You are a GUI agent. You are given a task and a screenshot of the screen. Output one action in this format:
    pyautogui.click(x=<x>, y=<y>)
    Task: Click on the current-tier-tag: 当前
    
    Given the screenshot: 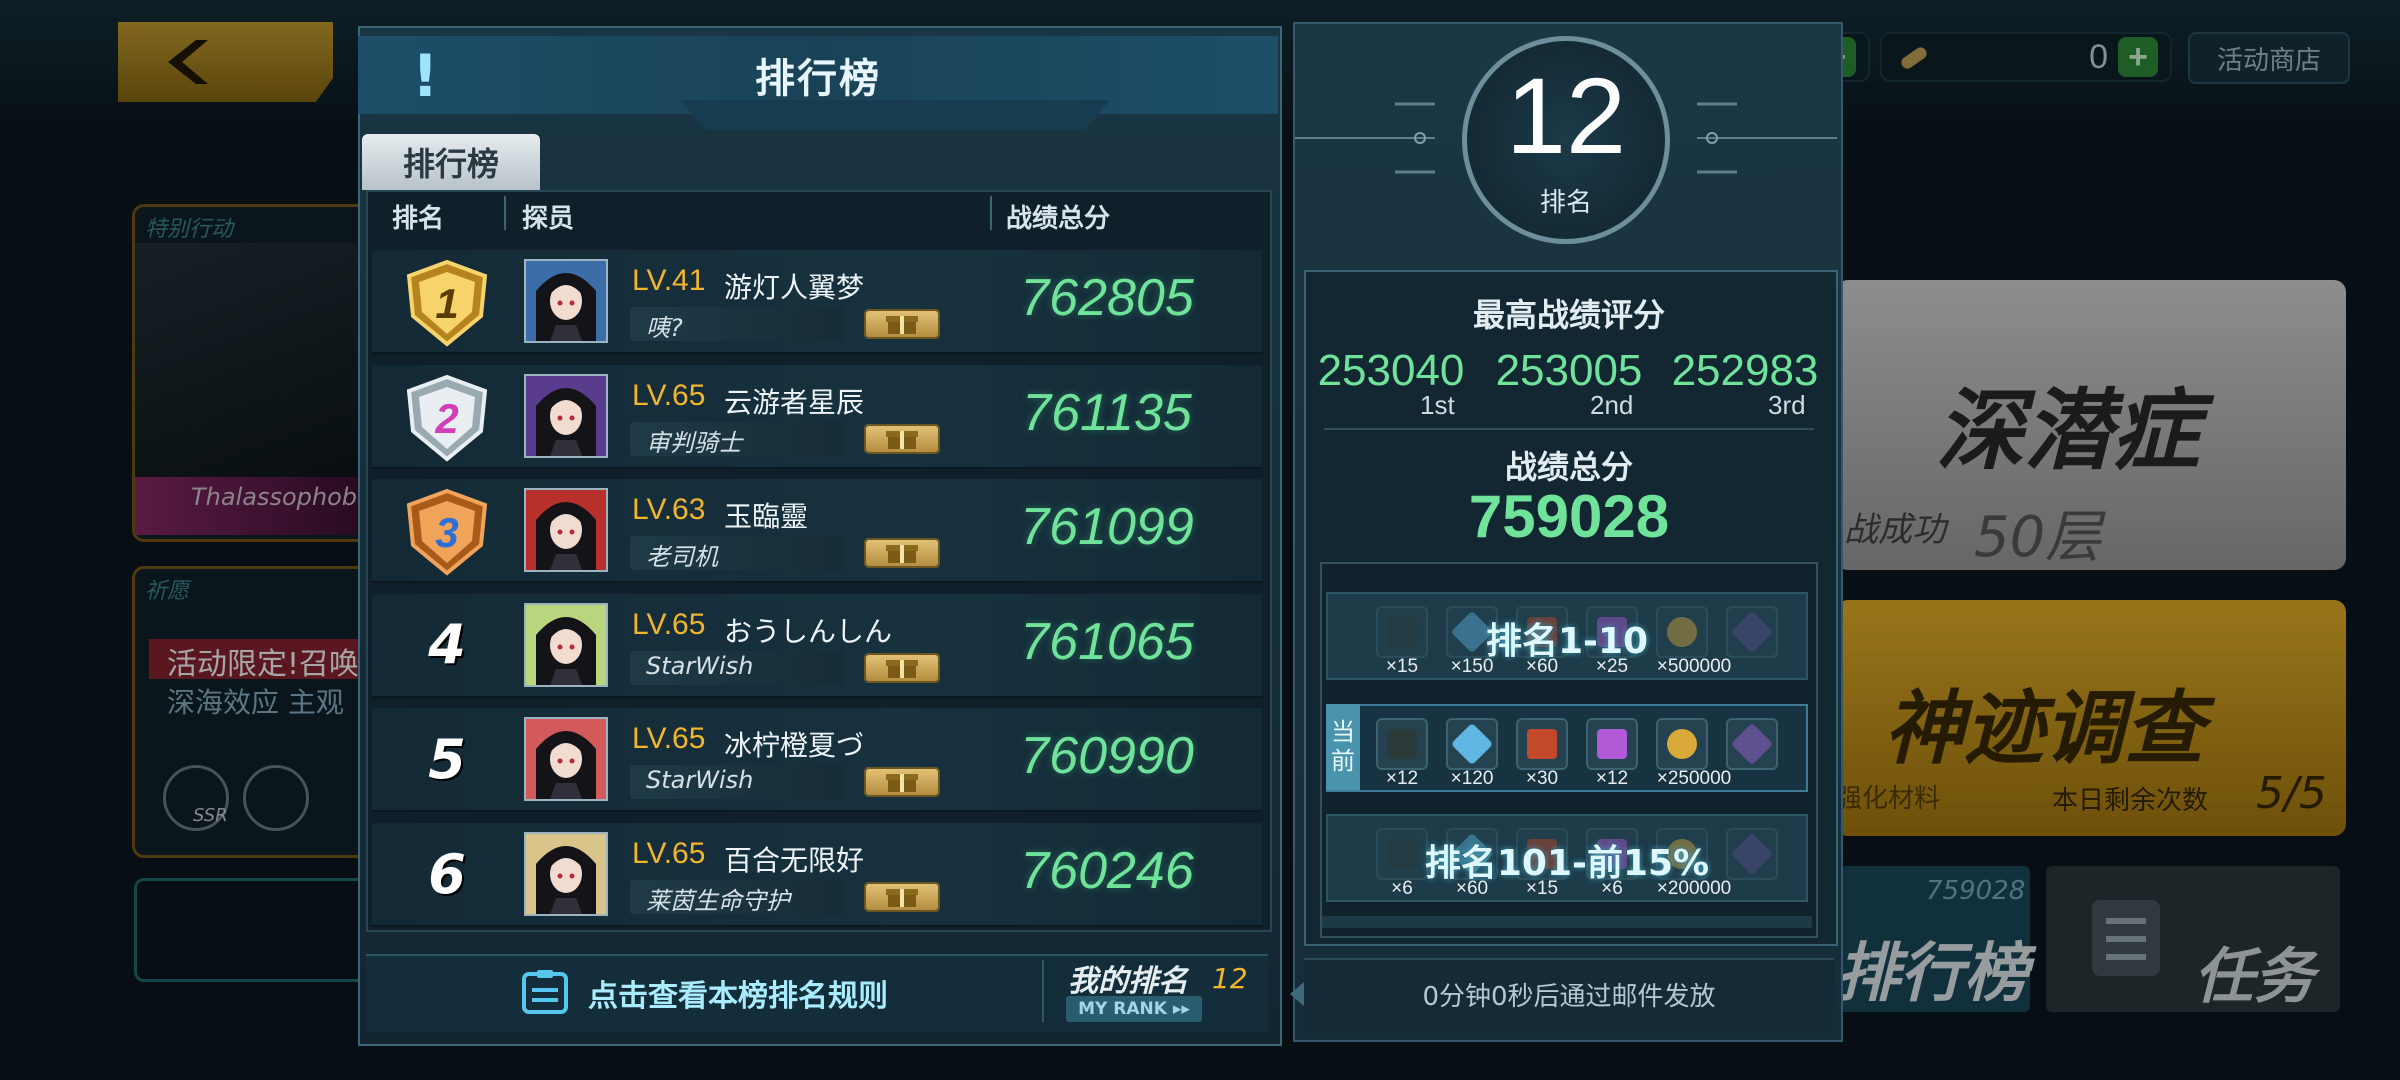 What is the action you would take?
    pyautogui.click(x=1343, y=747)
    